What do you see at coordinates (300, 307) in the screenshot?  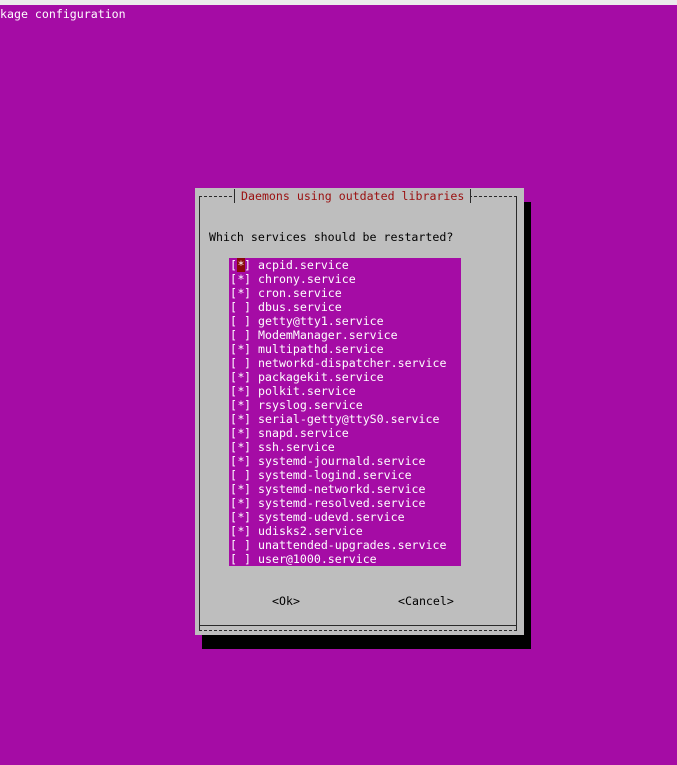 I see `service-name: dbus.service` at bounding box center [300, 307].